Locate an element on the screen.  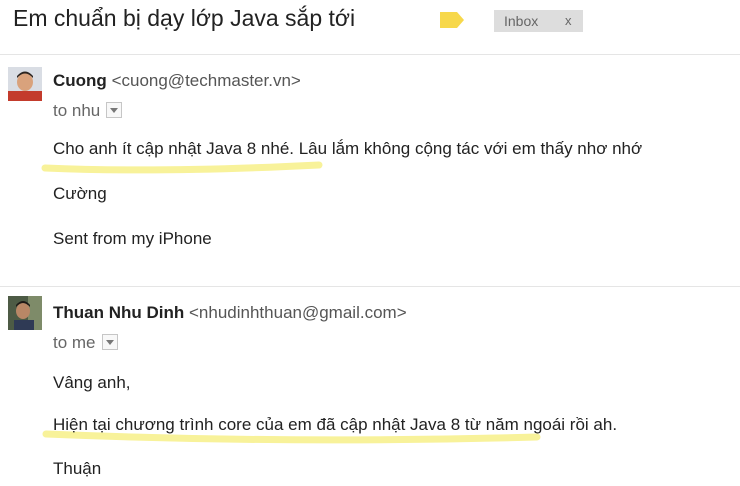
body-line: Vâng anh, is located at coordinates (92, 382).